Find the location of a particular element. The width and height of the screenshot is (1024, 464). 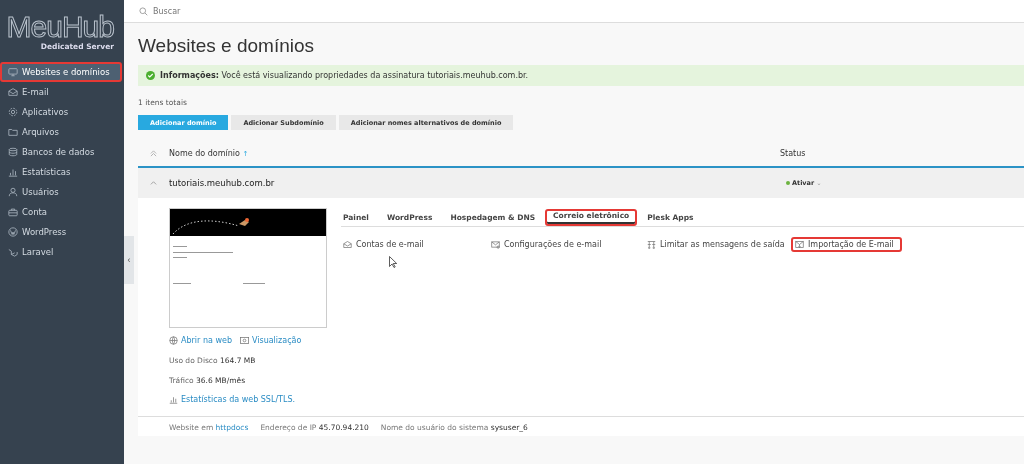

laravel-icon is located at coordinates (13, 252).